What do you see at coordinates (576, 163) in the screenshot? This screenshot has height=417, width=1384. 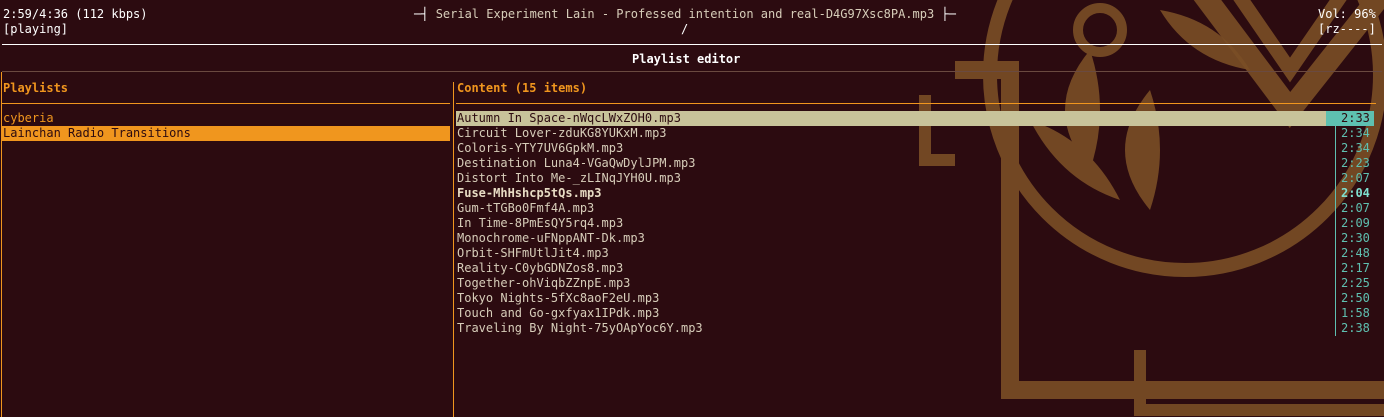 I see `song-row: Destination Luna4-VGaQwDylJPM.mp3` at bounding box center [576, 163].